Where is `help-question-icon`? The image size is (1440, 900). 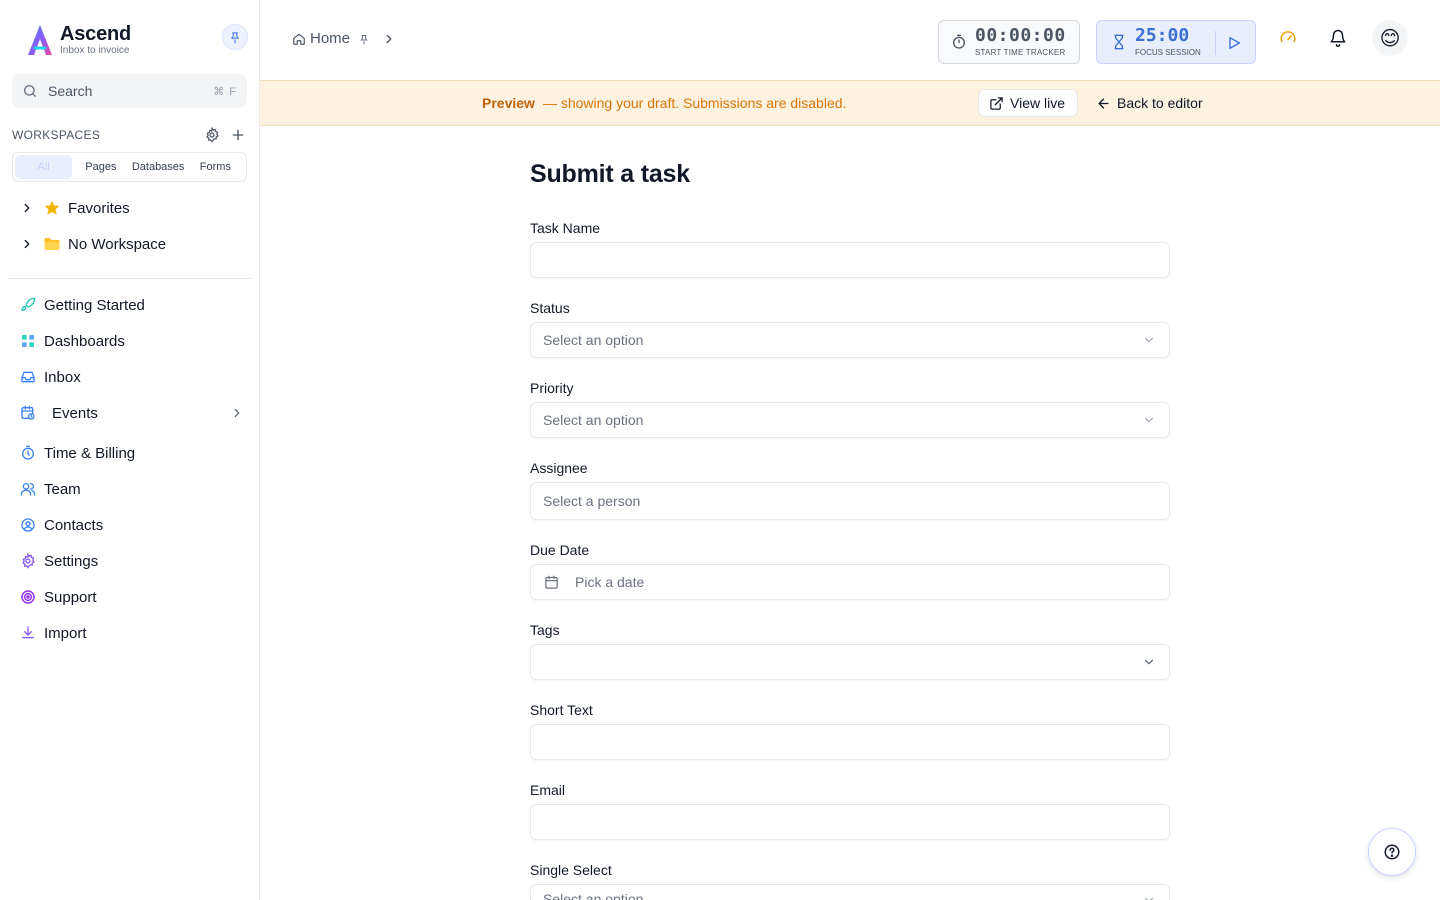
help-question-icon is located at coordinates (1392, 852).